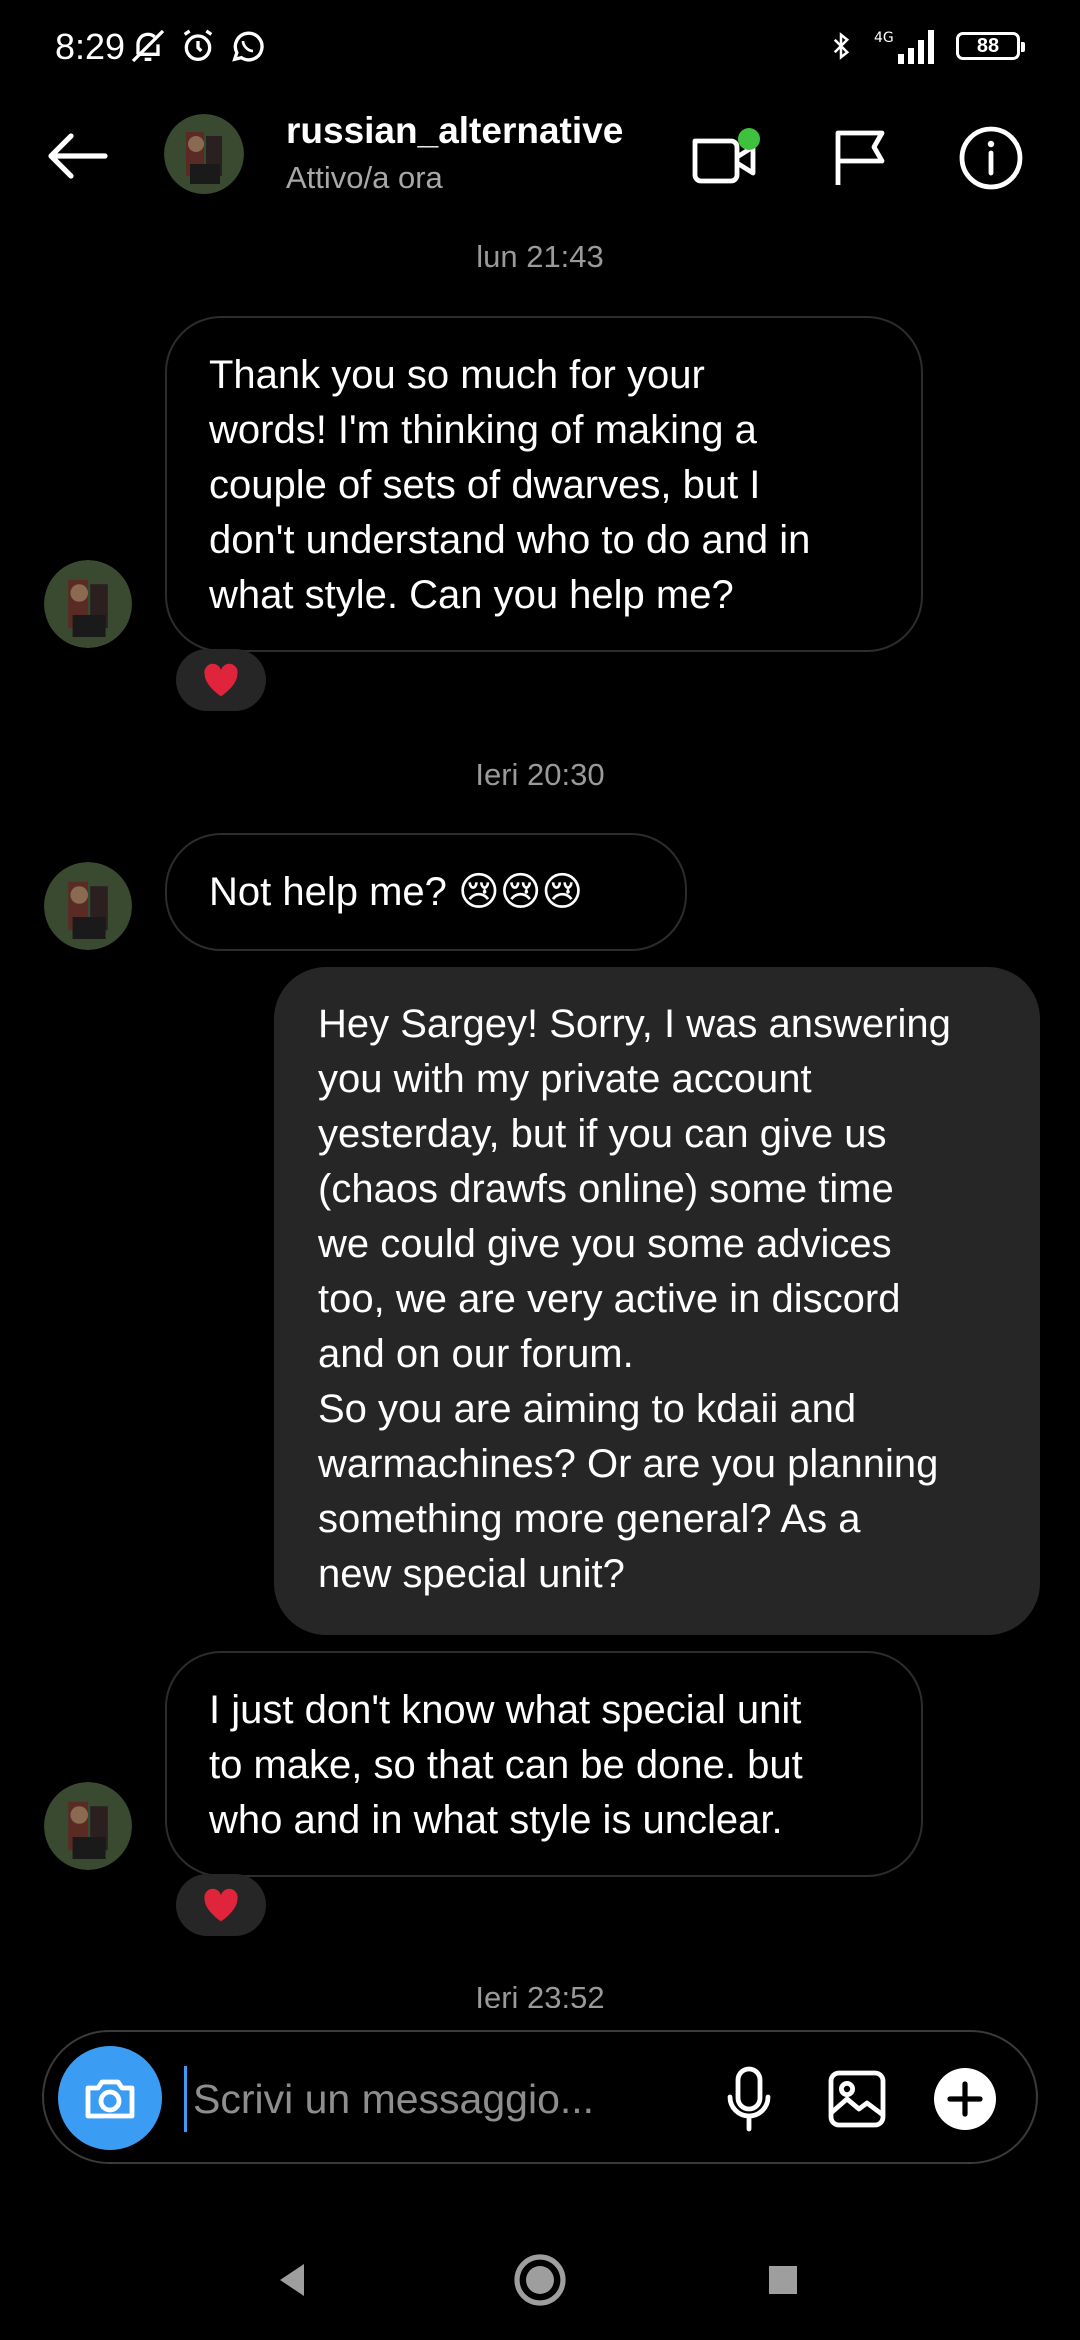 The image size is (1080, 2340). I want to click on message-text-line: something more general? As a, so click(589, 1519).